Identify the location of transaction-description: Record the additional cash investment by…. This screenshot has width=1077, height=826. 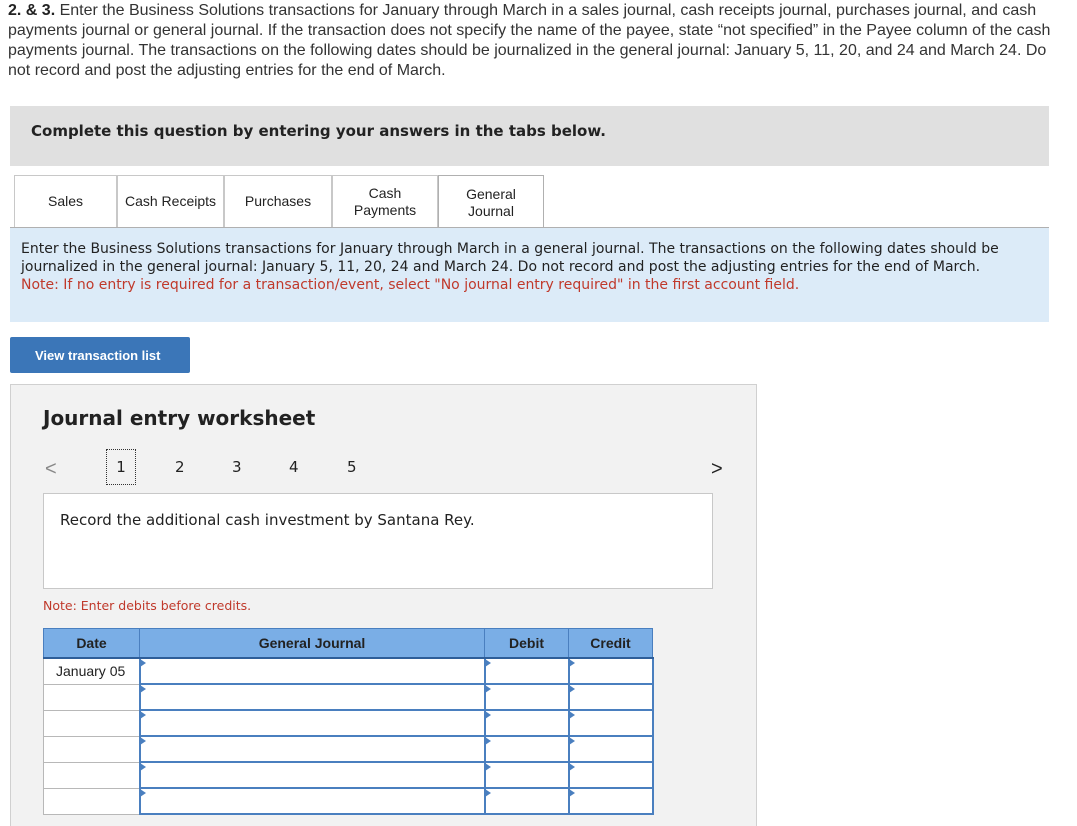
(378, 541).